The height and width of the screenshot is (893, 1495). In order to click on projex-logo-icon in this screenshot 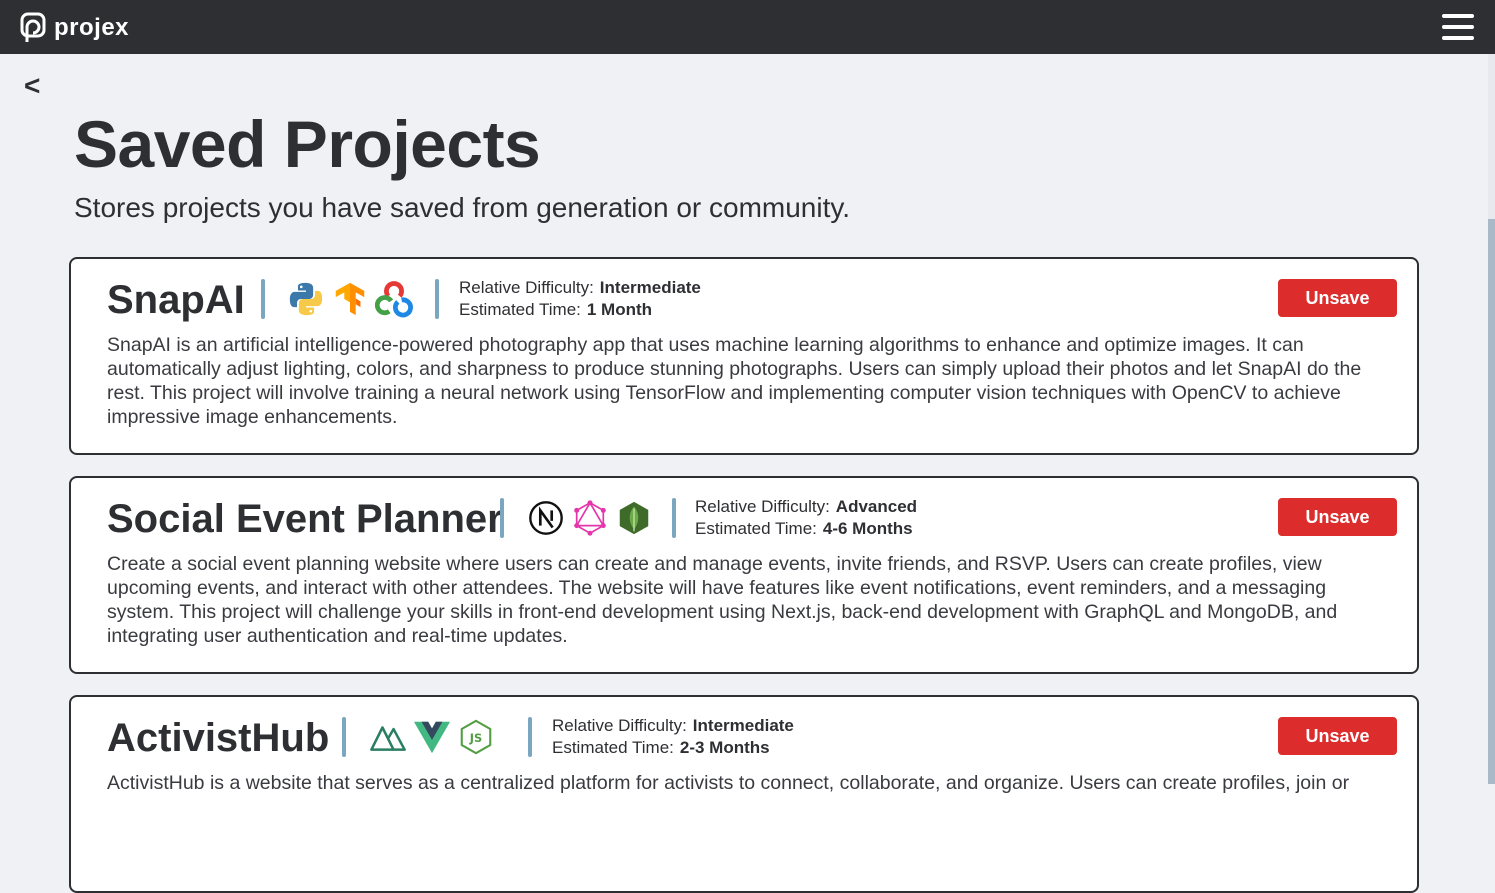, I will do `click(33, 27)`.